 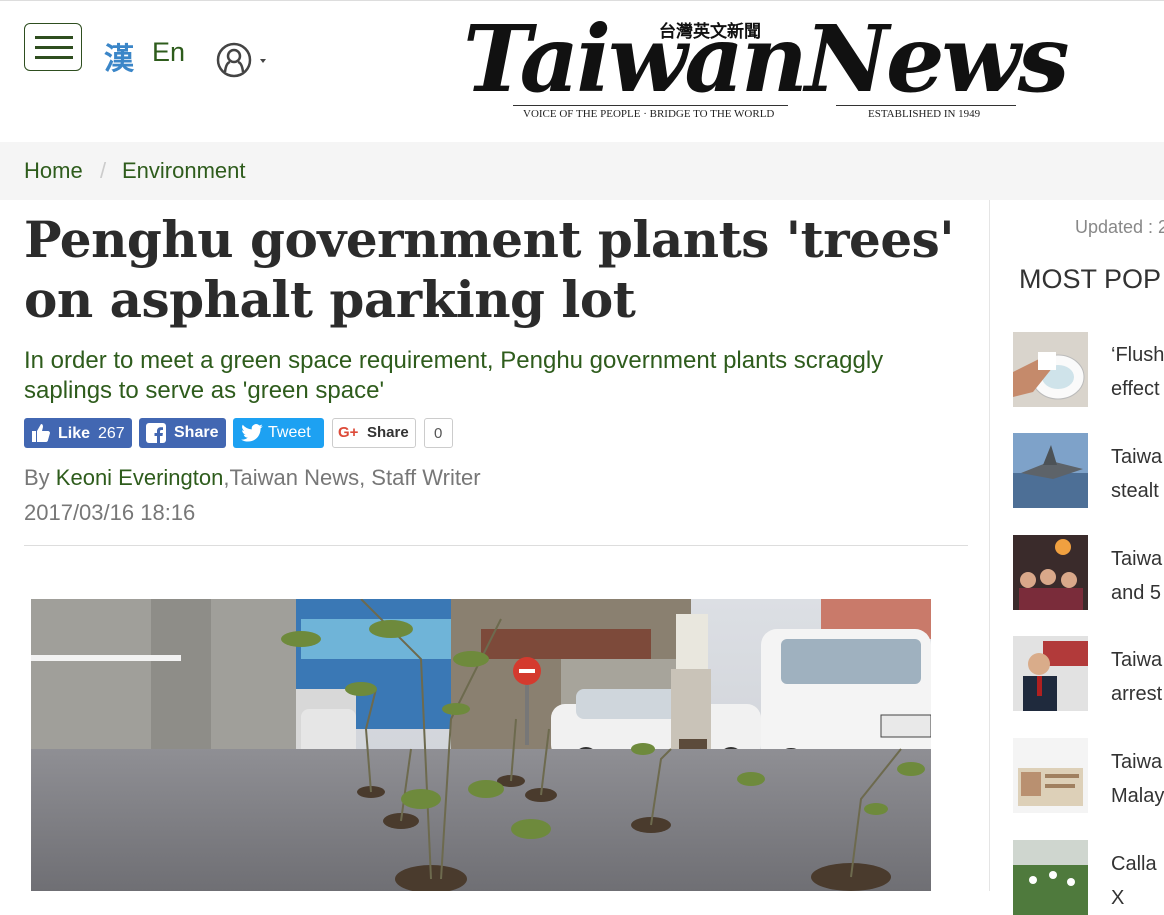 I want to click on breadcrumb-home-link: Home, so click(x=53, y=171).